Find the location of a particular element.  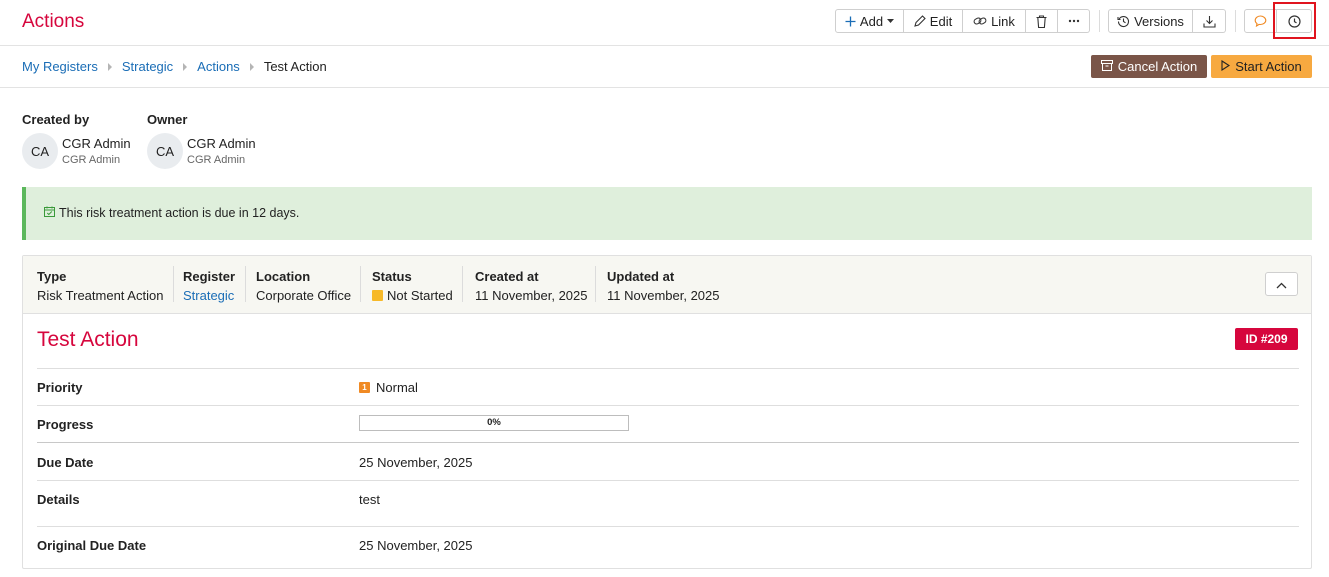

trash-icon is located at coordinates (1041, 21).